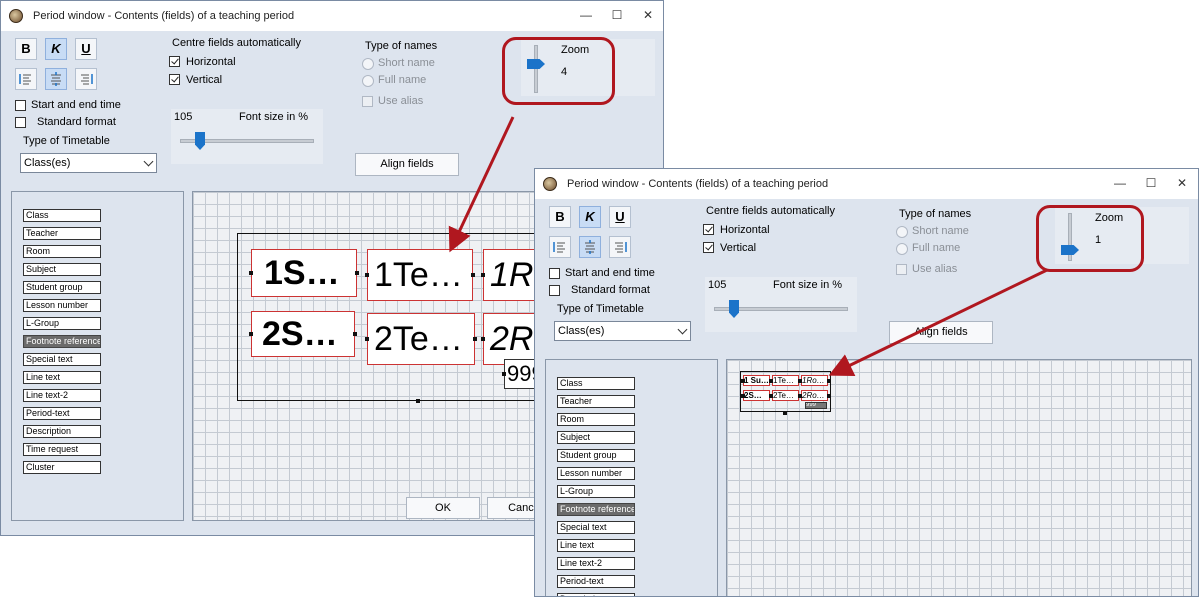 The width and height of the screenshot is (1199, 597). What do you see at coordinates (62, 449) in the screenshot?
I see `field-item-time-request: Time request` at bounding box center [62, 449].